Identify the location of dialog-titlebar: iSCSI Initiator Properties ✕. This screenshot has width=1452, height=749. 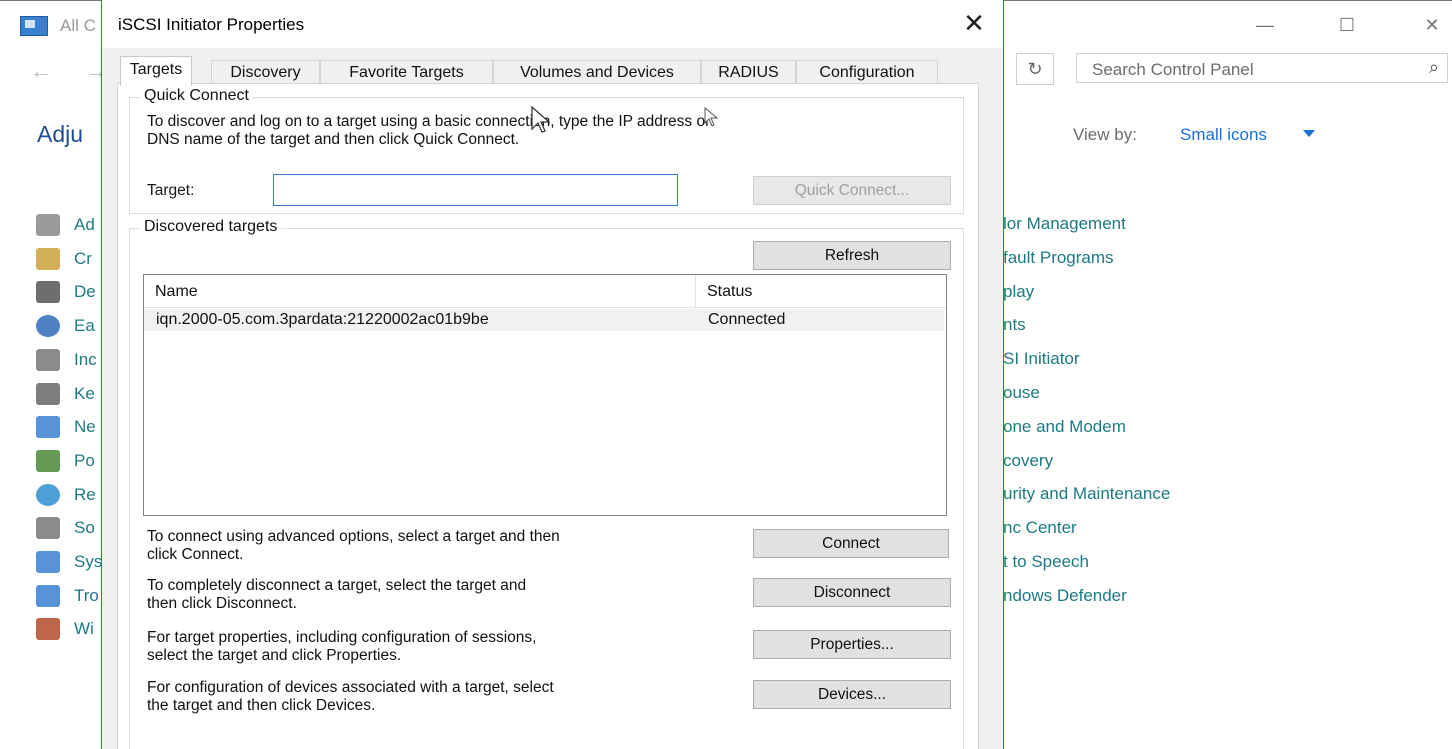
(552, 24).